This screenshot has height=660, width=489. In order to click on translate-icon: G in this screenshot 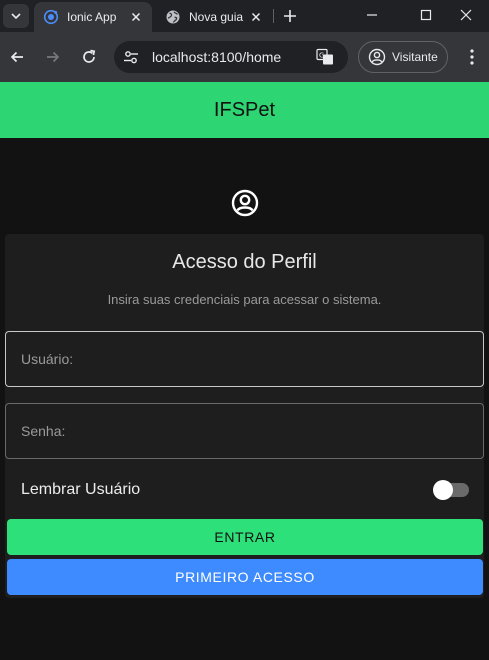, I will do `click(325, 57)`.